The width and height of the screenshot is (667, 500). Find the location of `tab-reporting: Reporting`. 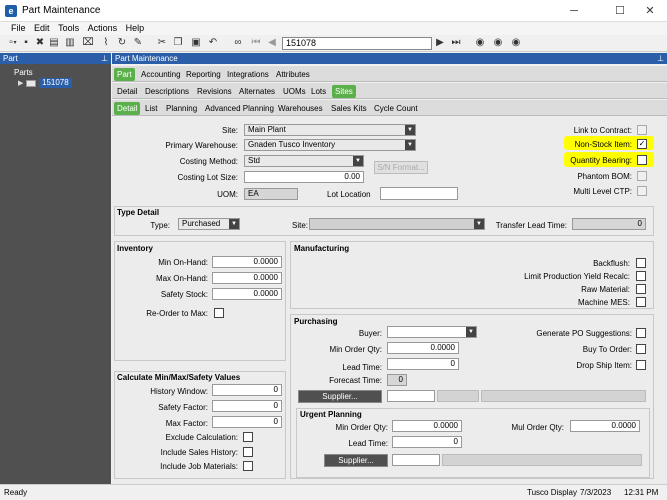

tab-reporting: Reporting is located at coordinates (203, 74).